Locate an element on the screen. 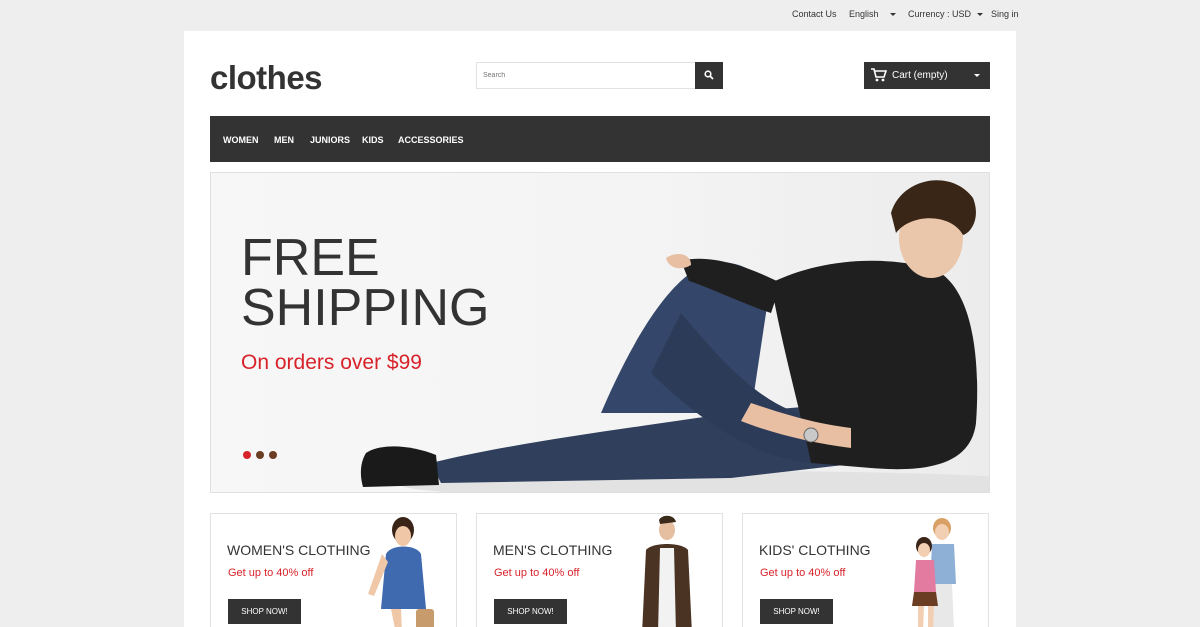 This screenshot has width=1200, height=627. nav-item-kids: KIDS is located at coordinates (373, 140).